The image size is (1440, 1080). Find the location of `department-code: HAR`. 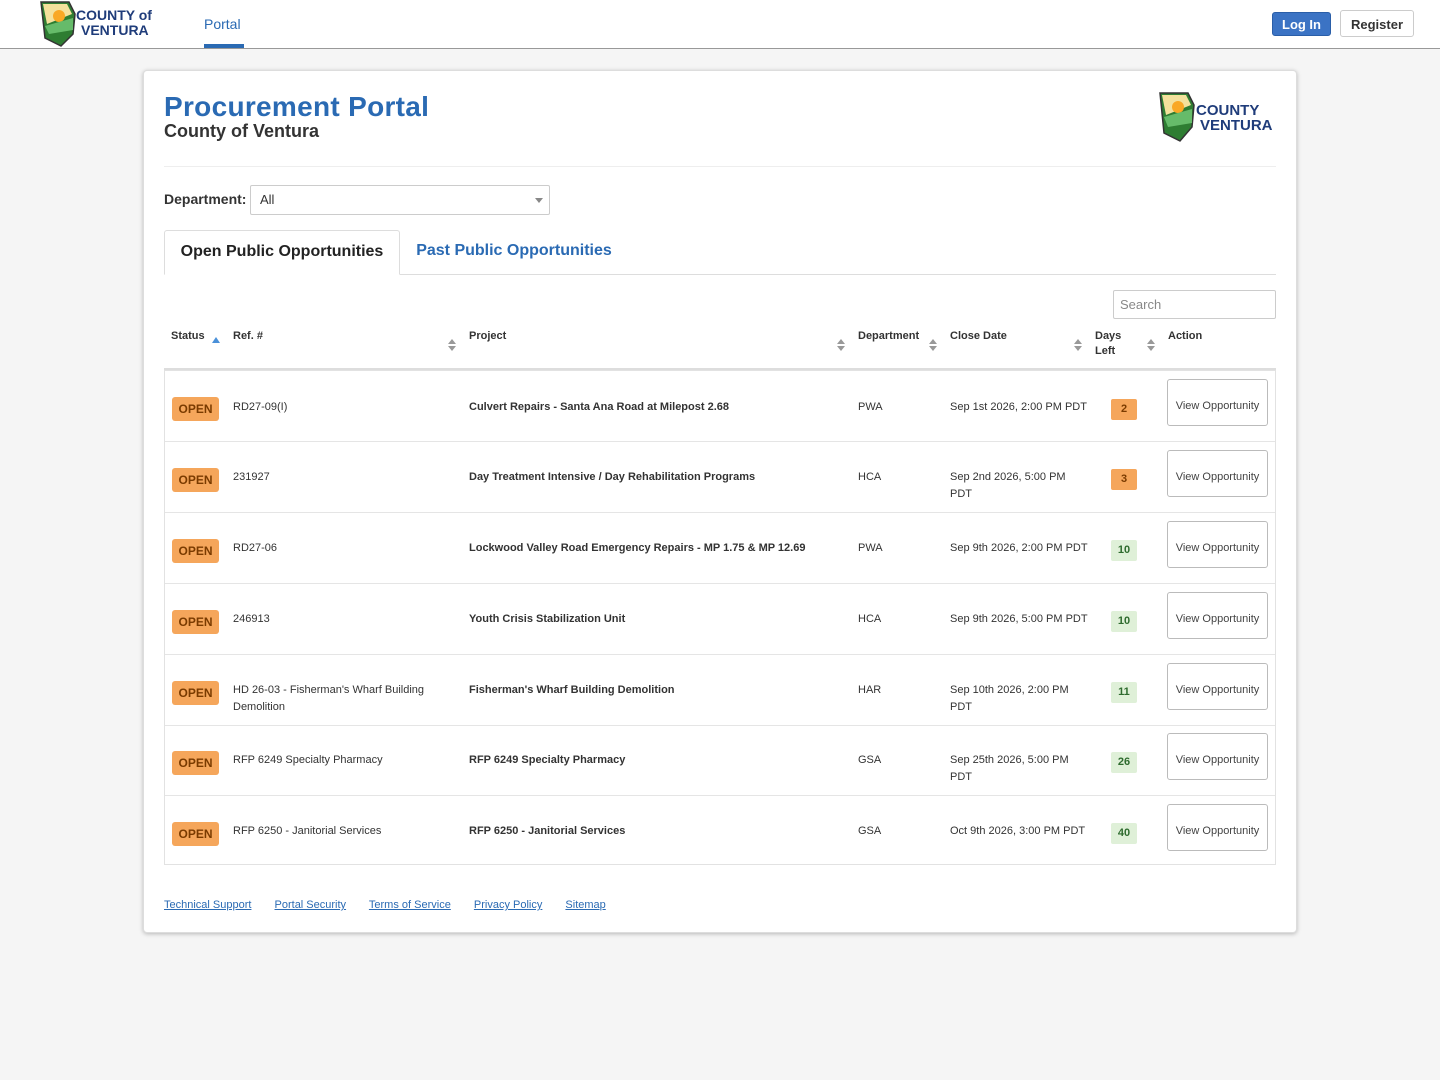

department-code: HAR is located at coordinates (870, 690).